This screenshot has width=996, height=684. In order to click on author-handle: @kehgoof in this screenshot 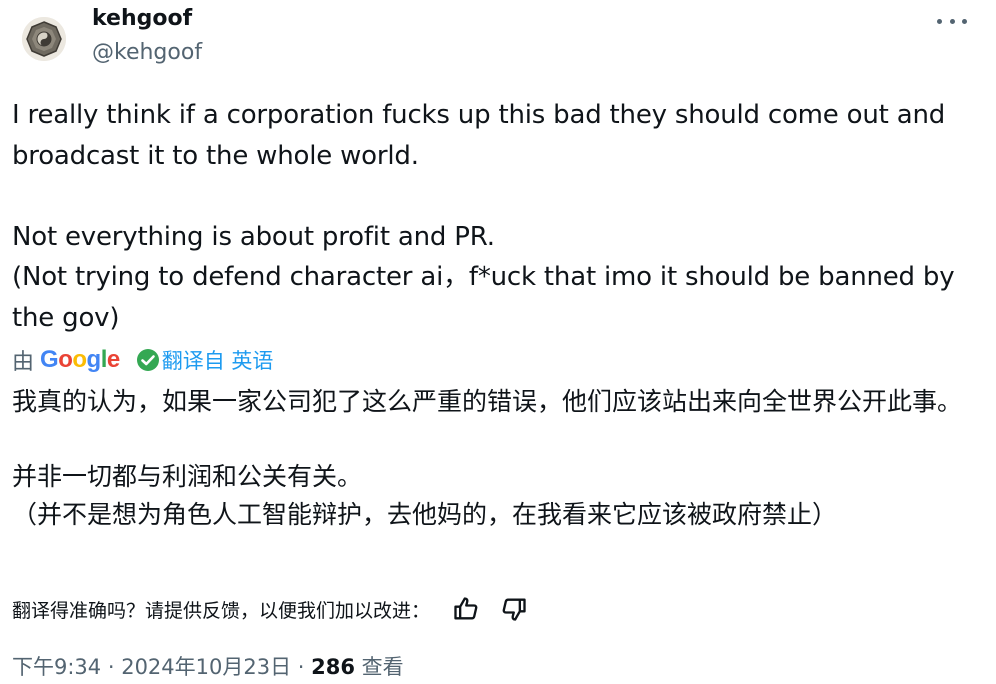, I will do `click(147, 53)`.